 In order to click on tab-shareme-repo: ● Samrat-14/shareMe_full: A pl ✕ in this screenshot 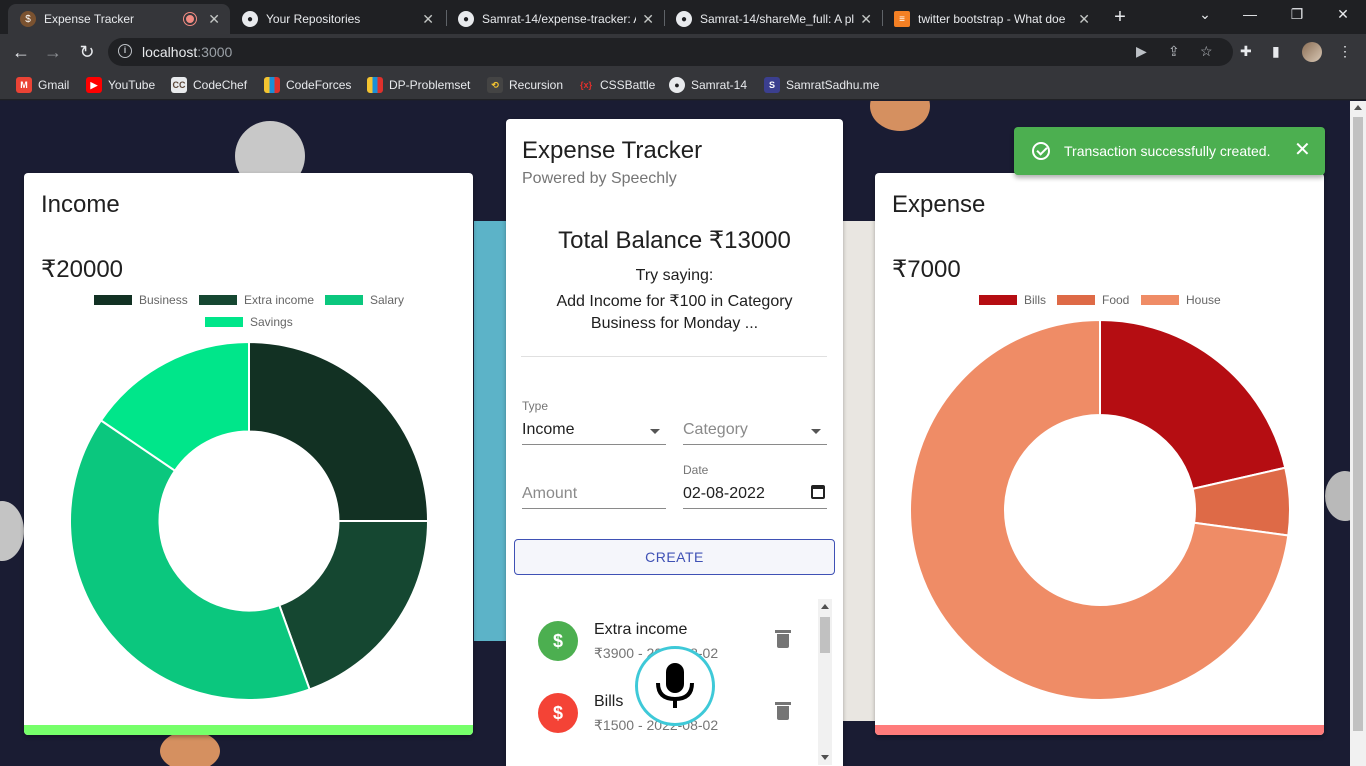, I will do `click(773, 19)`.